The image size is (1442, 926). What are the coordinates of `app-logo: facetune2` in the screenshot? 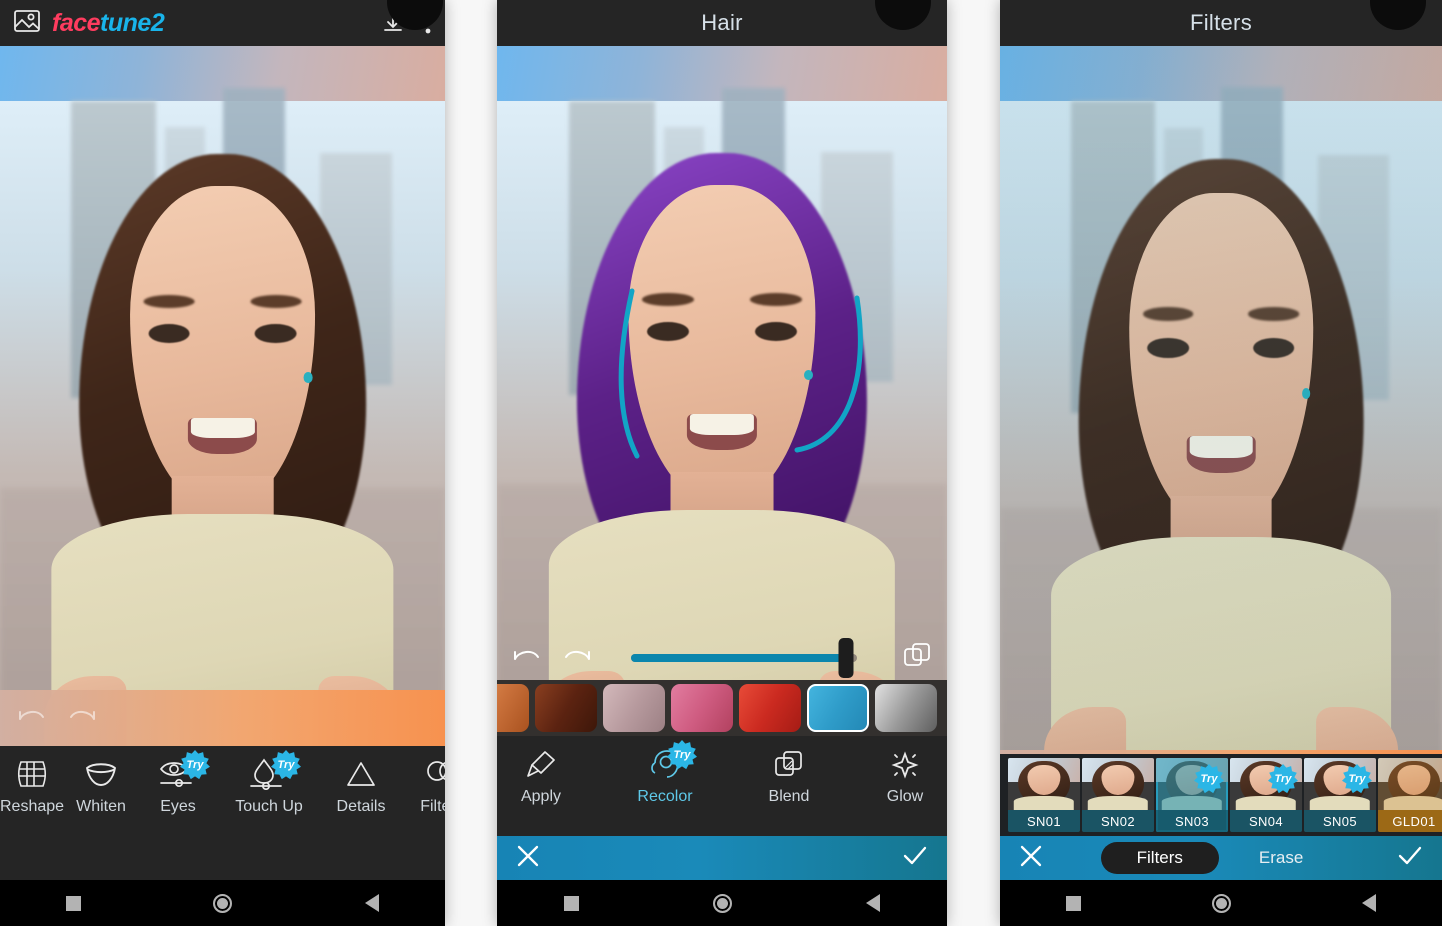 It's located at (89, 23).